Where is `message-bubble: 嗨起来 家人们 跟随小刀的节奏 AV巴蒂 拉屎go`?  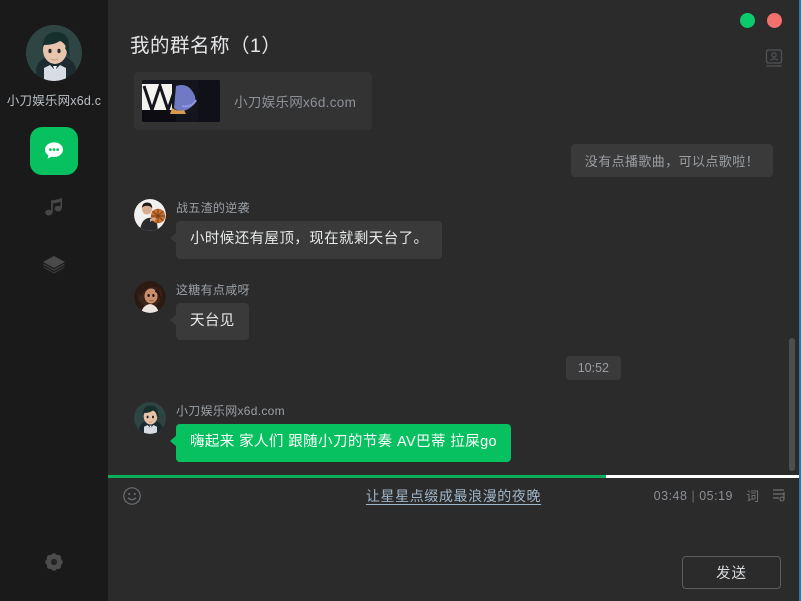 message-bubble: 嗨起来 家人们 跟随小刀的节奏 AV巴蒂 拉屎go is located at coordinates (340, 443).